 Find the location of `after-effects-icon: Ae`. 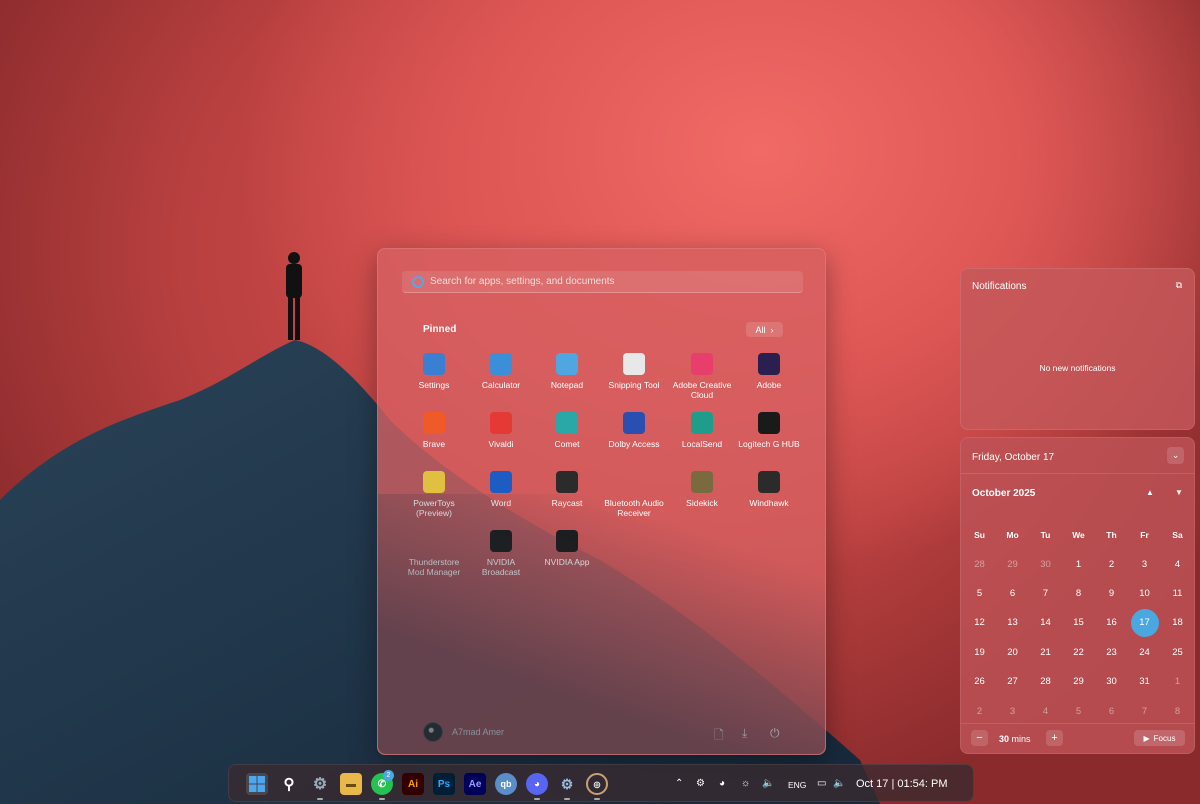

after-effects-icon: Ae is located at coordinates (475, 784).